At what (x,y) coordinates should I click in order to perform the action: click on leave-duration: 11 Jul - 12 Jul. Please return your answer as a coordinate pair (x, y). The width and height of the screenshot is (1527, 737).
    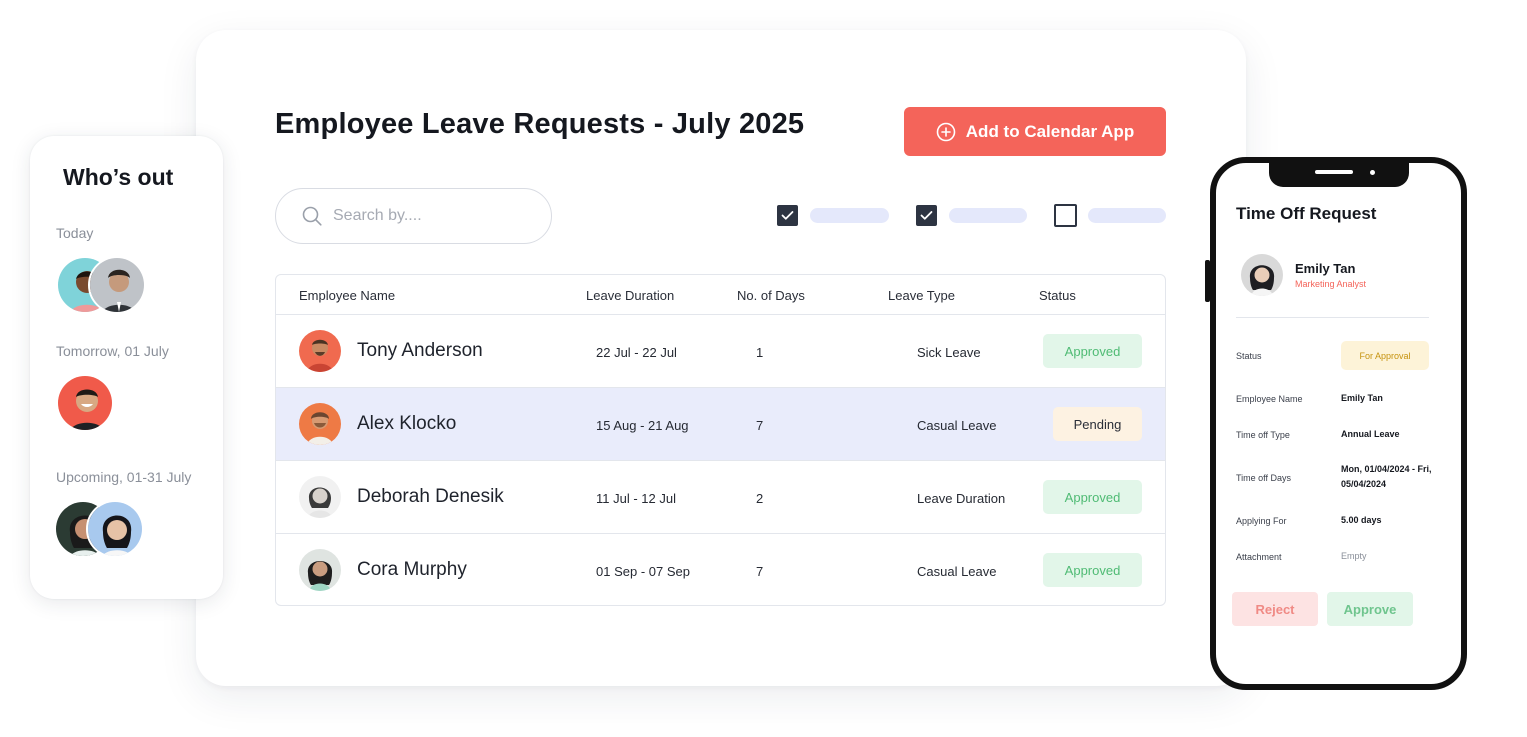
    Looking at the image, I should click on (636, 498).